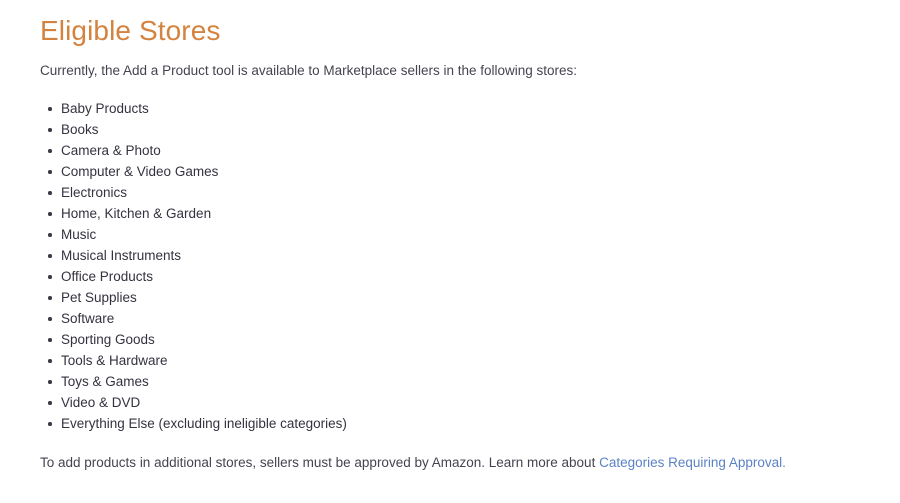  I want to click on list-item-label: Office Products, so click(107, 276).